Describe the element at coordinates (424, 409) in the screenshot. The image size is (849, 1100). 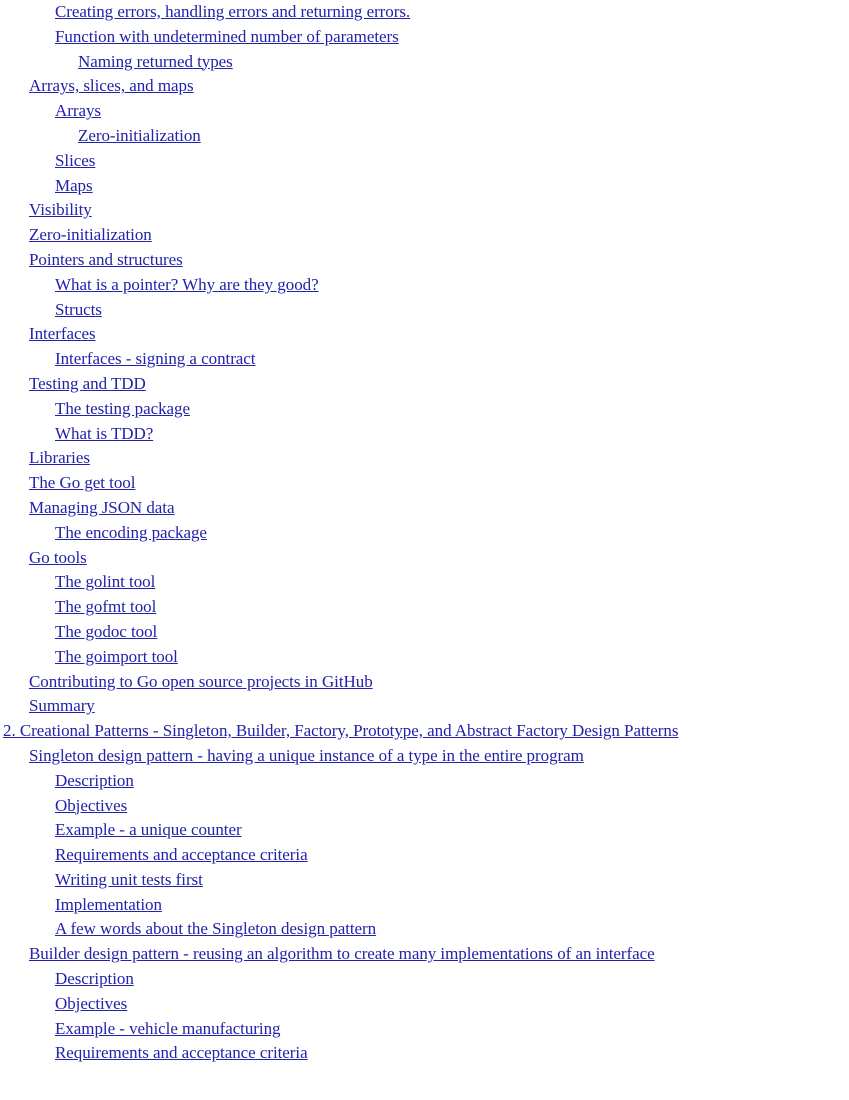
I see `toc-entry: The testing package` at that location.